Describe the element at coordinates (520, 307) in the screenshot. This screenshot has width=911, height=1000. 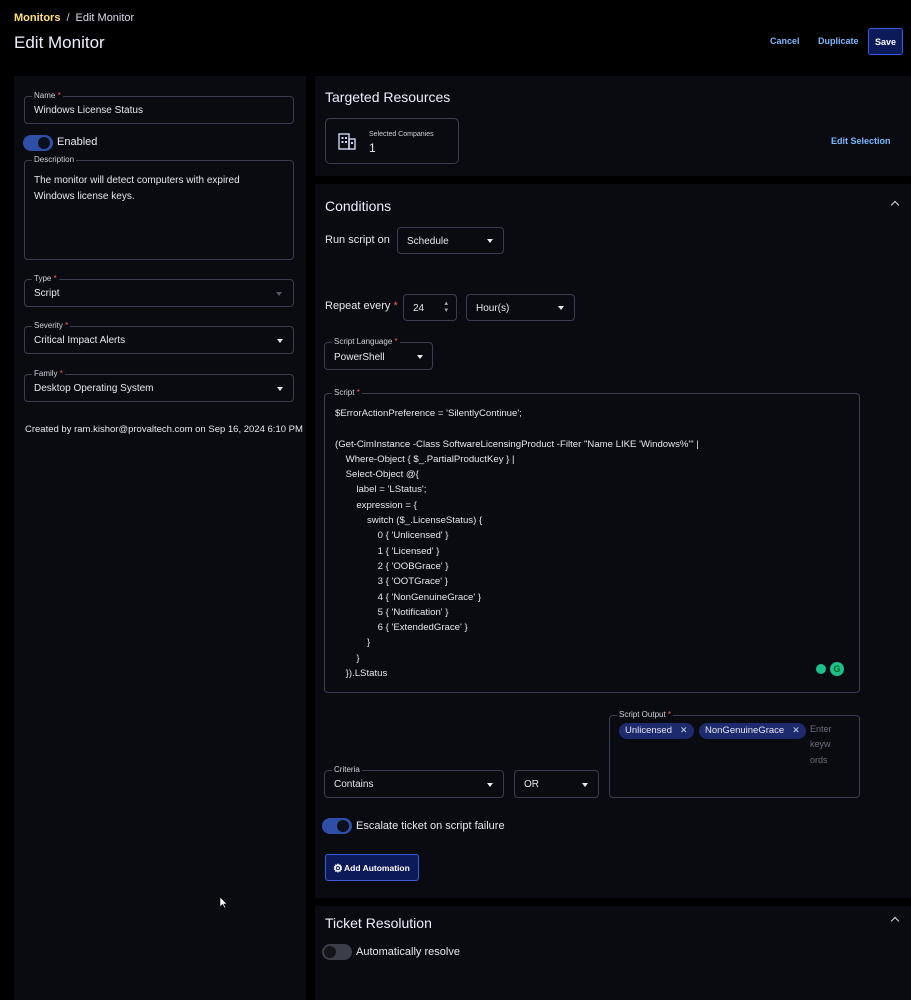
I see `repeat-unit-select: Hour(s)` at that location.